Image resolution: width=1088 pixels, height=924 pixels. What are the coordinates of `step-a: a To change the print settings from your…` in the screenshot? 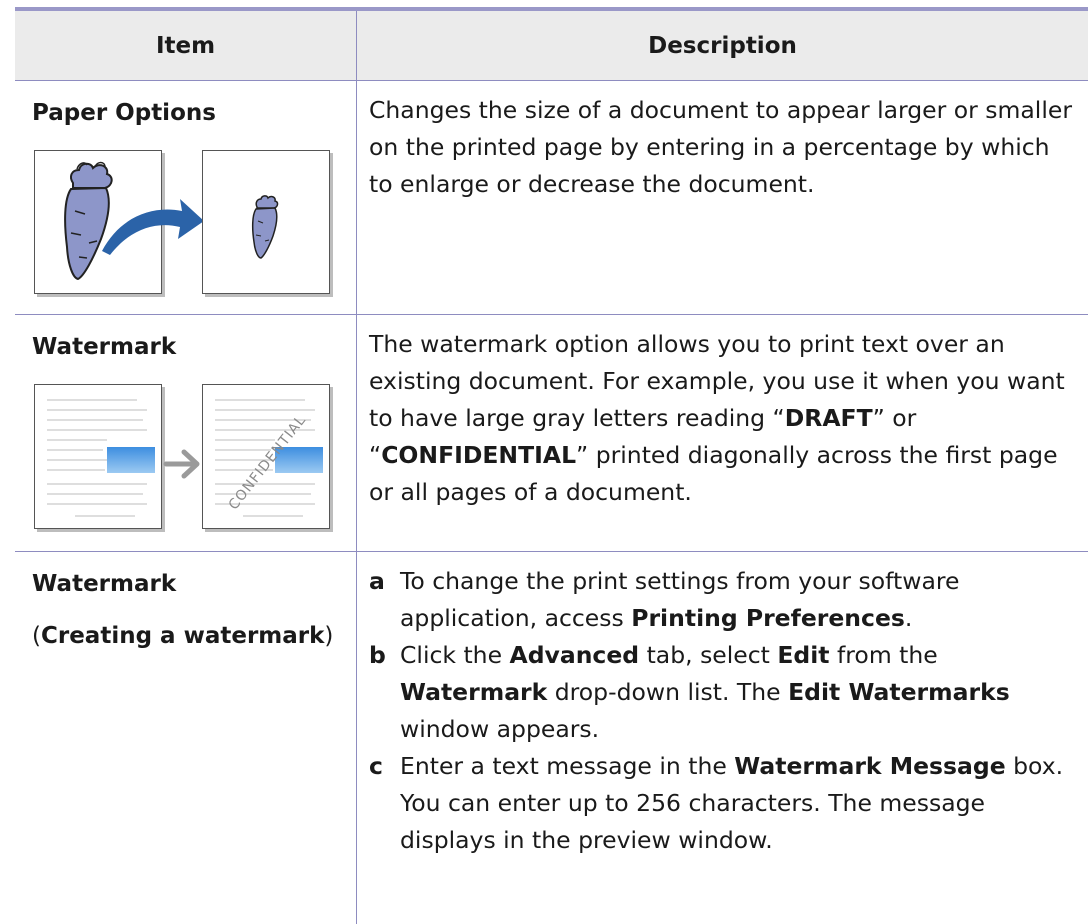 It's located at (664, 599).